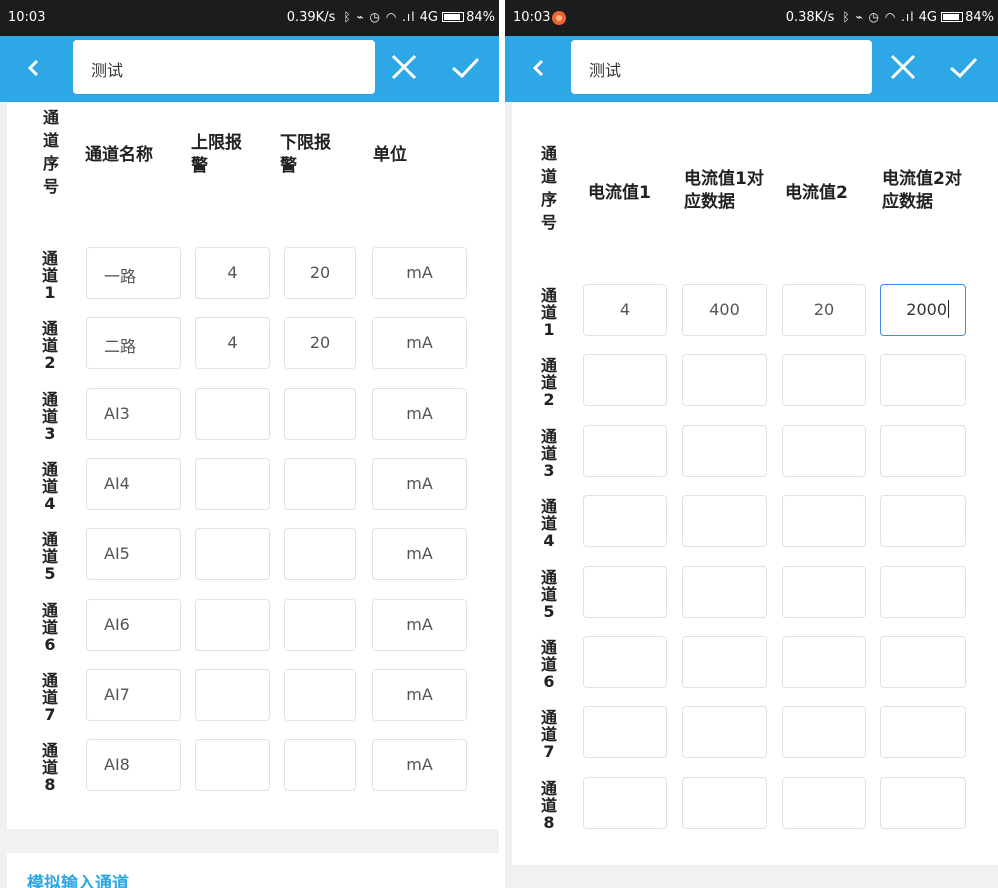 The width and height of the screenshot is (998, 888). I want to click on channel-name-field: AI8, so click(133, 765).